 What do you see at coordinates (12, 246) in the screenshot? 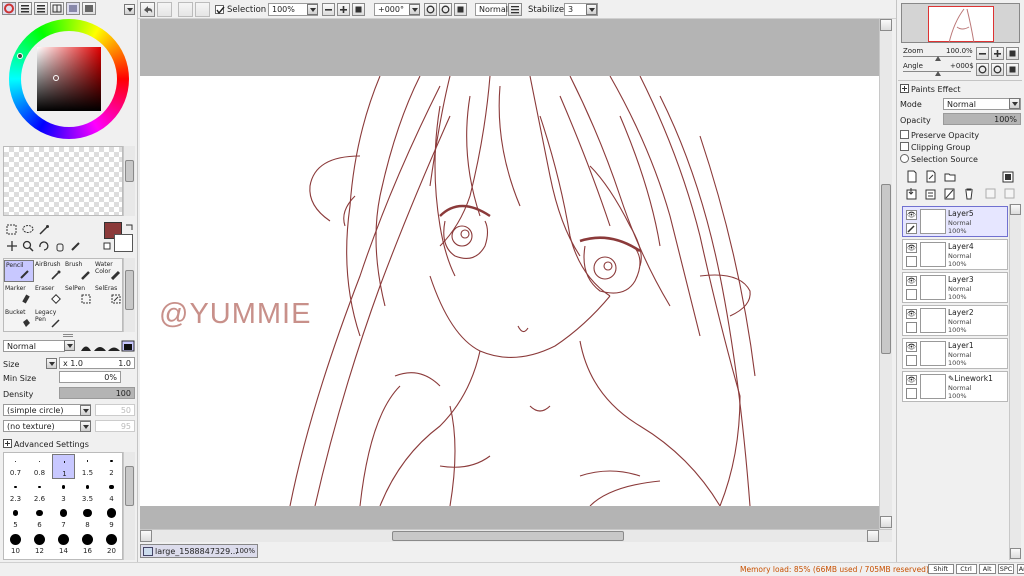
I see `move-icon` at bounding box center [12, 246].